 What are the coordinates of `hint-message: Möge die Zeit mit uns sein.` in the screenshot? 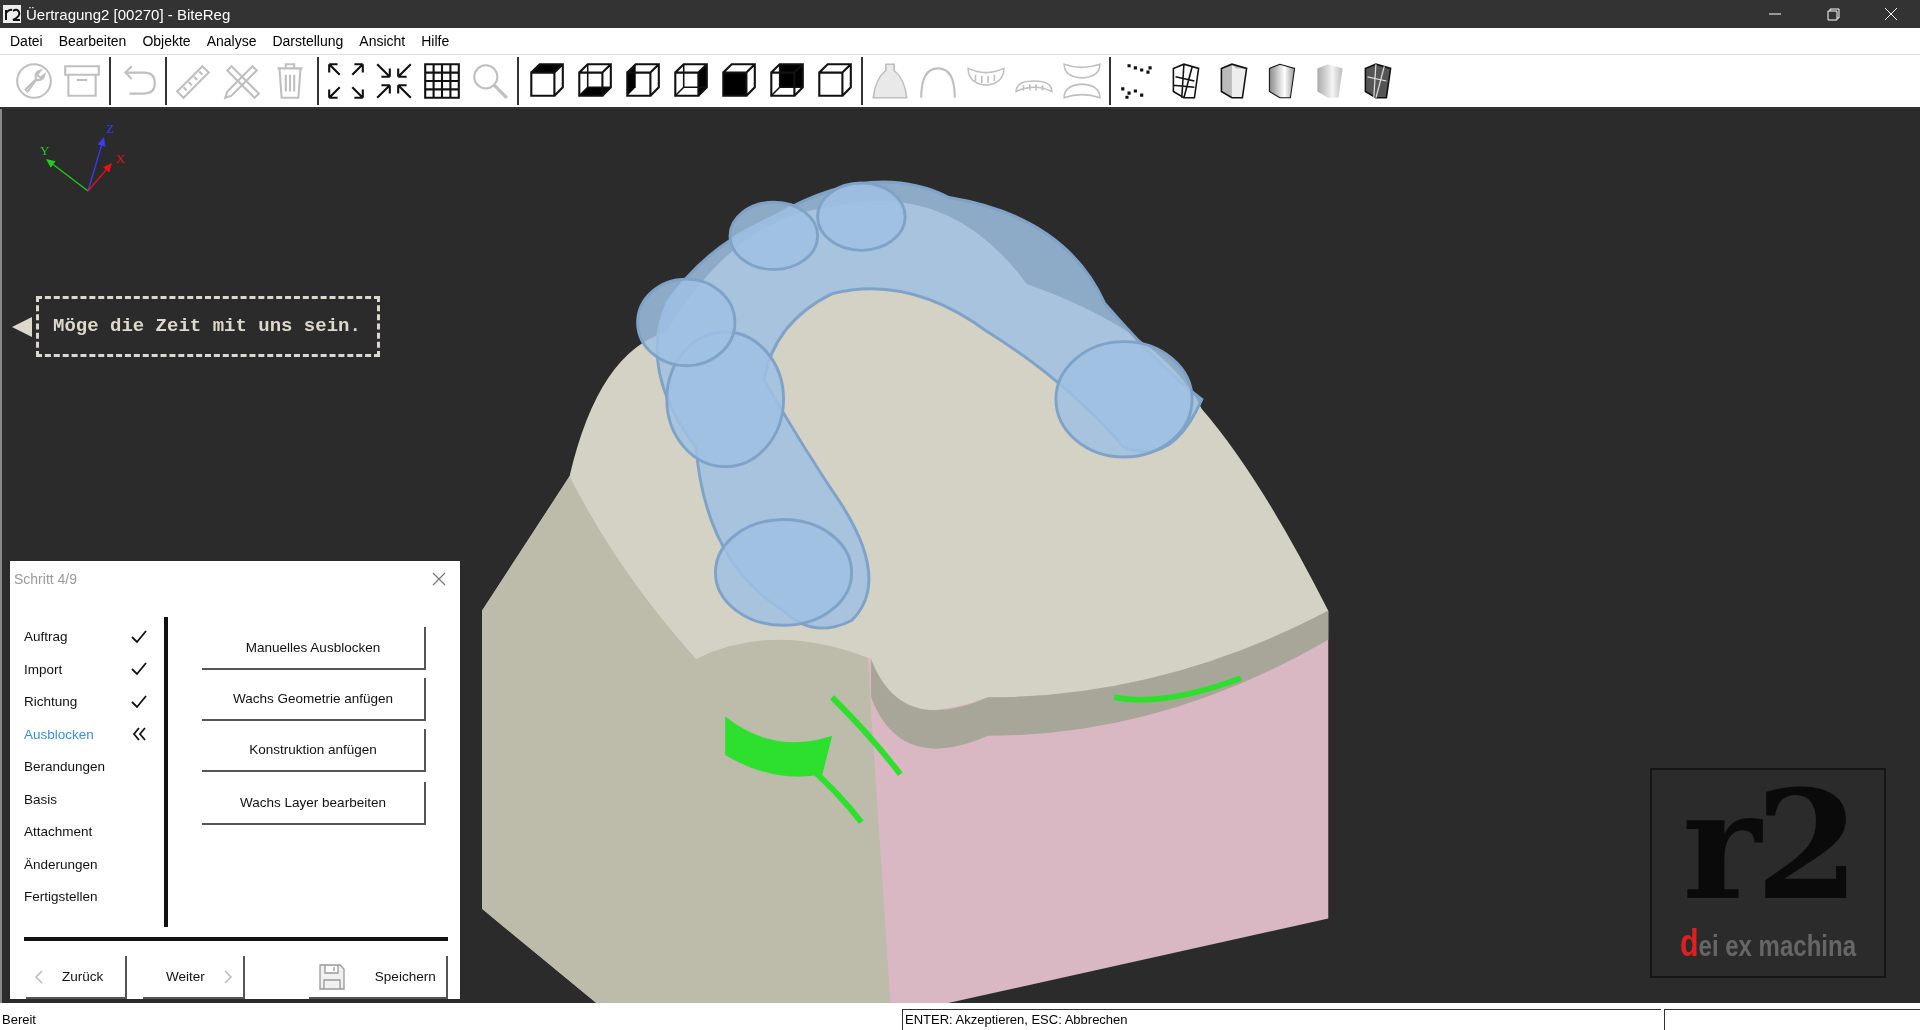 It's located at (208, 326).